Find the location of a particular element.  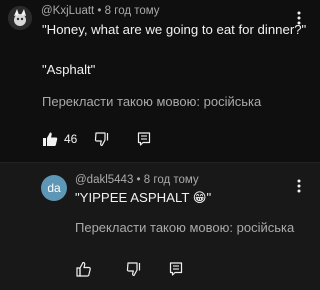

avatar-image is located at coordinates (20, 18).